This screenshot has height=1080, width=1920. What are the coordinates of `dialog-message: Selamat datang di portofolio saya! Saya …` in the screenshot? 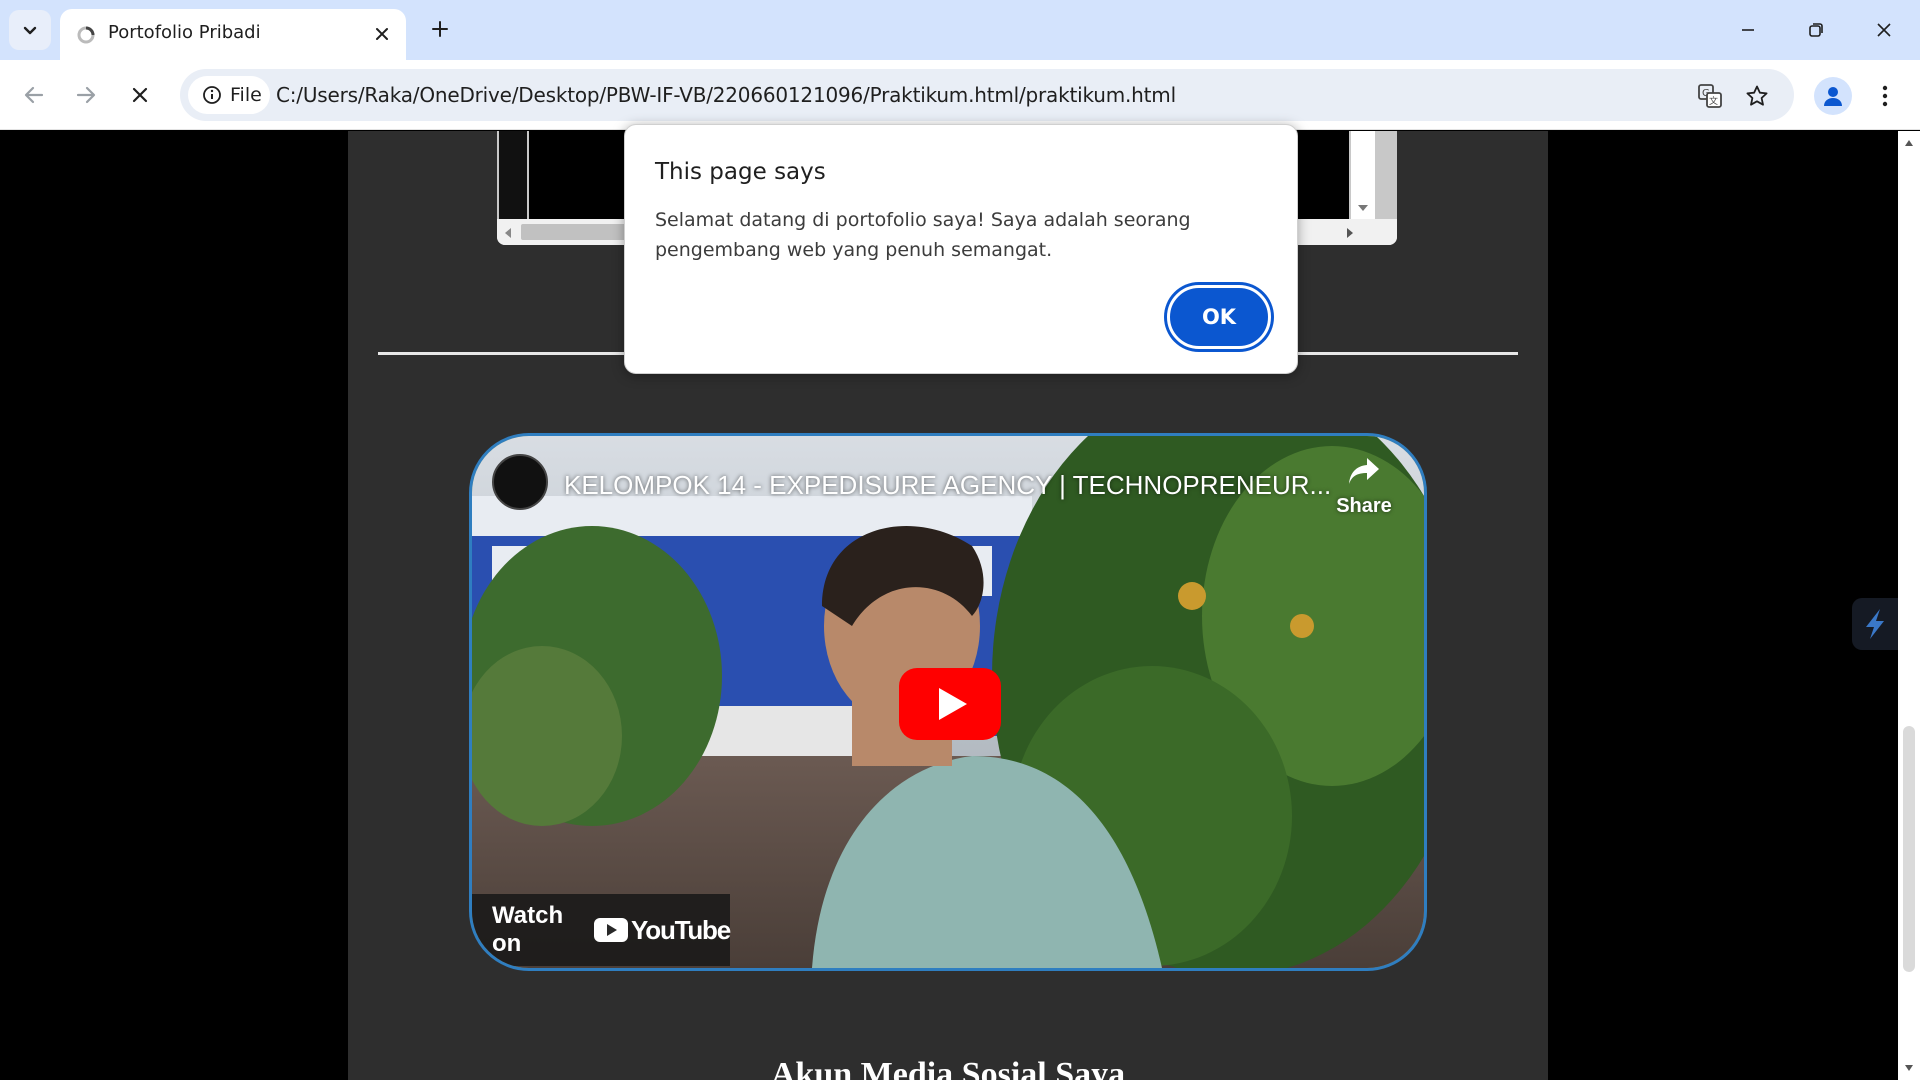 It's located at (923, 235).